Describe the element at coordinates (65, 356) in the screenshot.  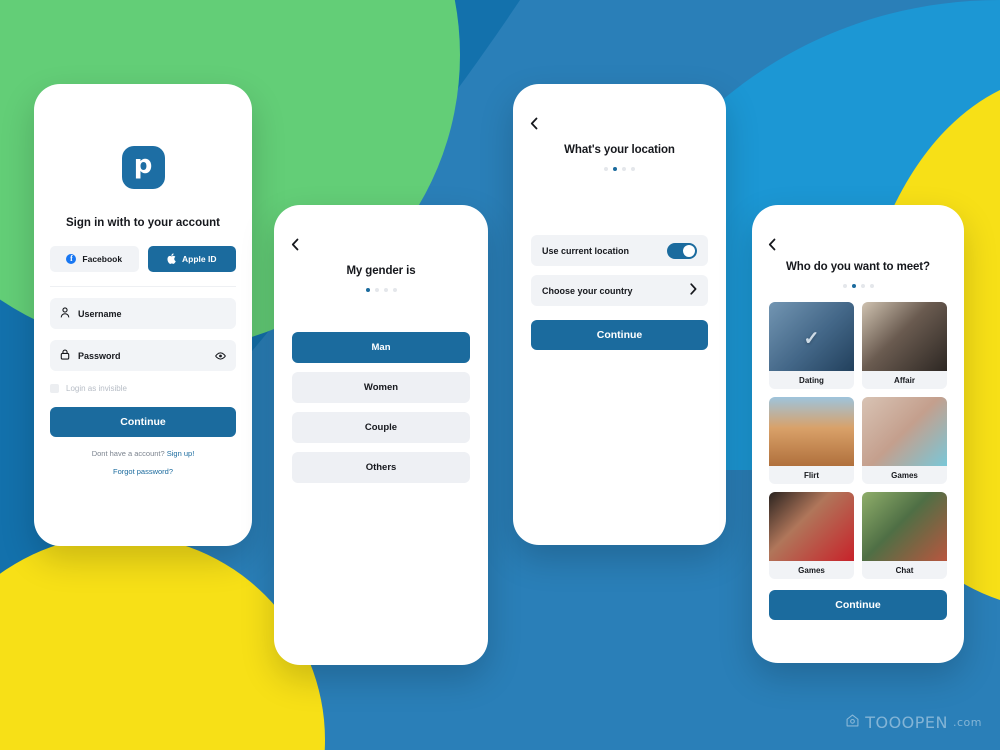
I see `lock-icon` at that location.